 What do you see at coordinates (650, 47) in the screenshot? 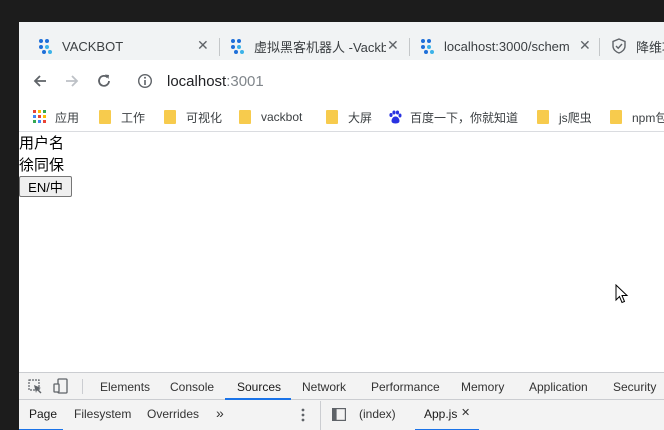
I see `tab-title: 降维攻` at bounding box center [650, 47].